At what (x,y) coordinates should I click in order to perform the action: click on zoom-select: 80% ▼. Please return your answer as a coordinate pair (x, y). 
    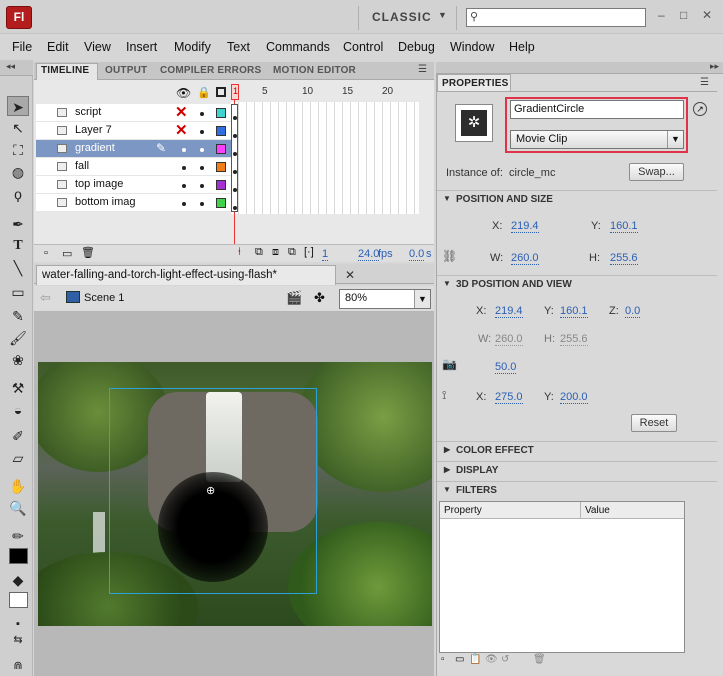
    Looking at the image, I should click on (385, 299).